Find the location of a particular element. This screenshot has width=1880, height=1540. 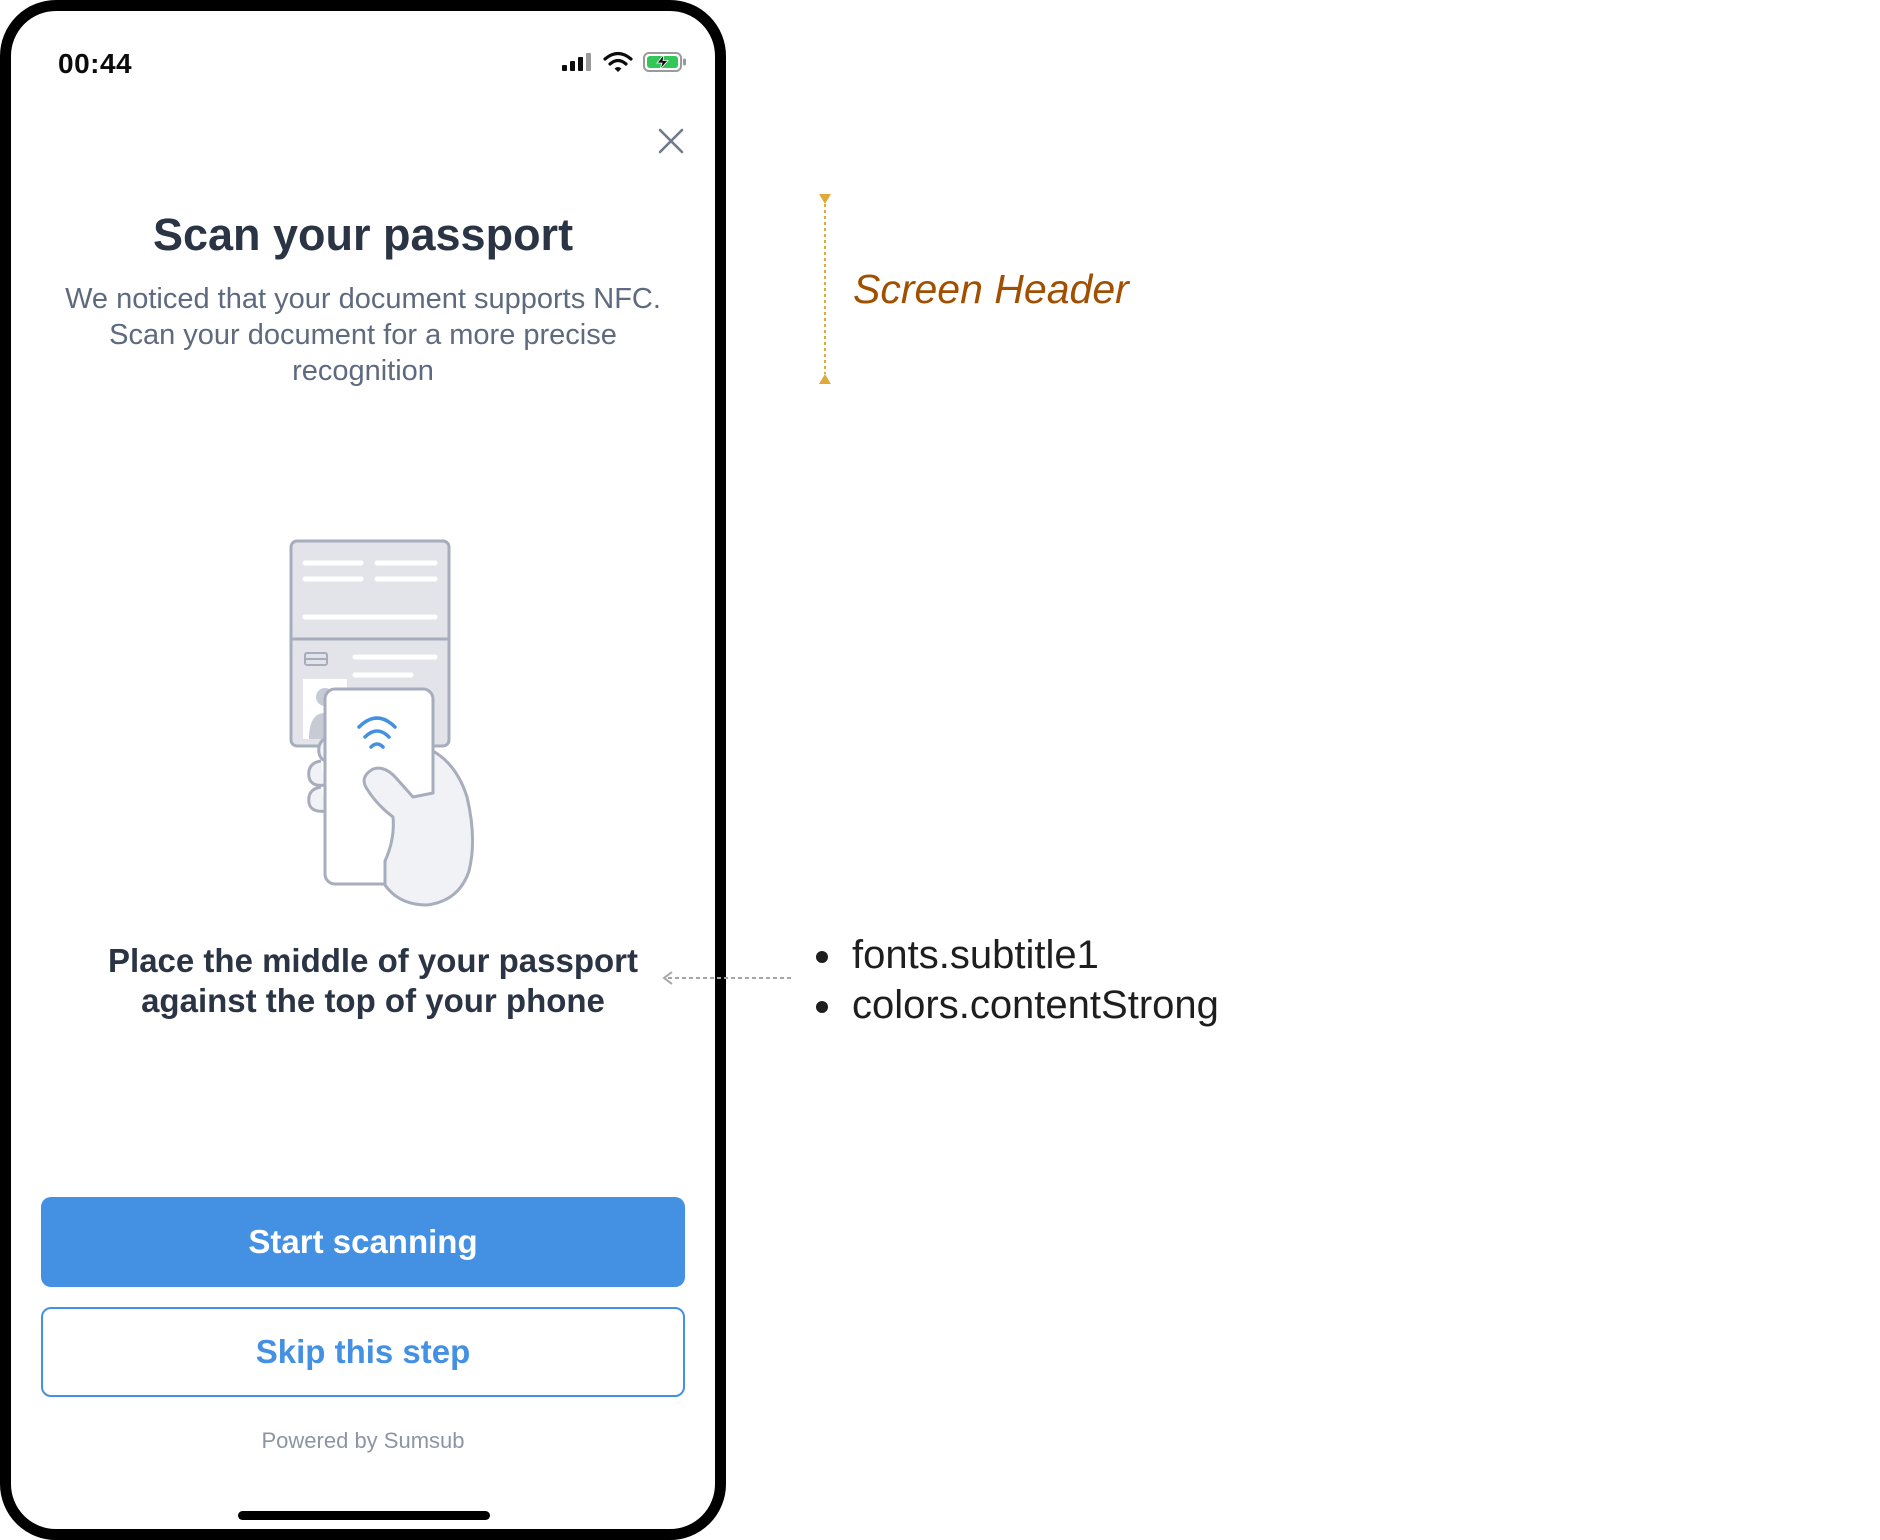

close-icon is located at coordinates (671, 141).